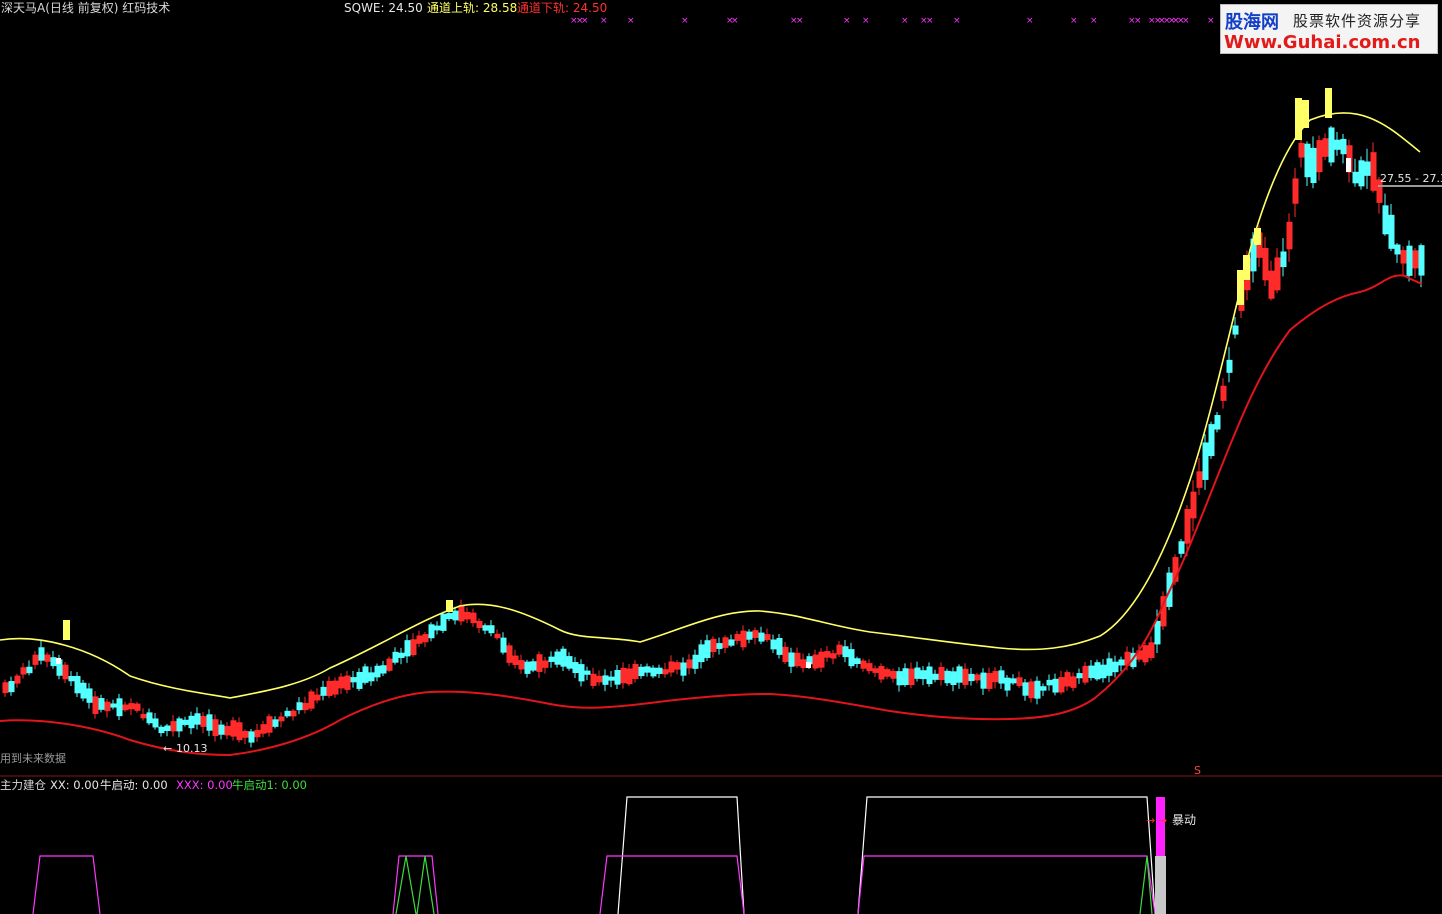  I want to click on signal-text: 暴动, so click(1184, 820).